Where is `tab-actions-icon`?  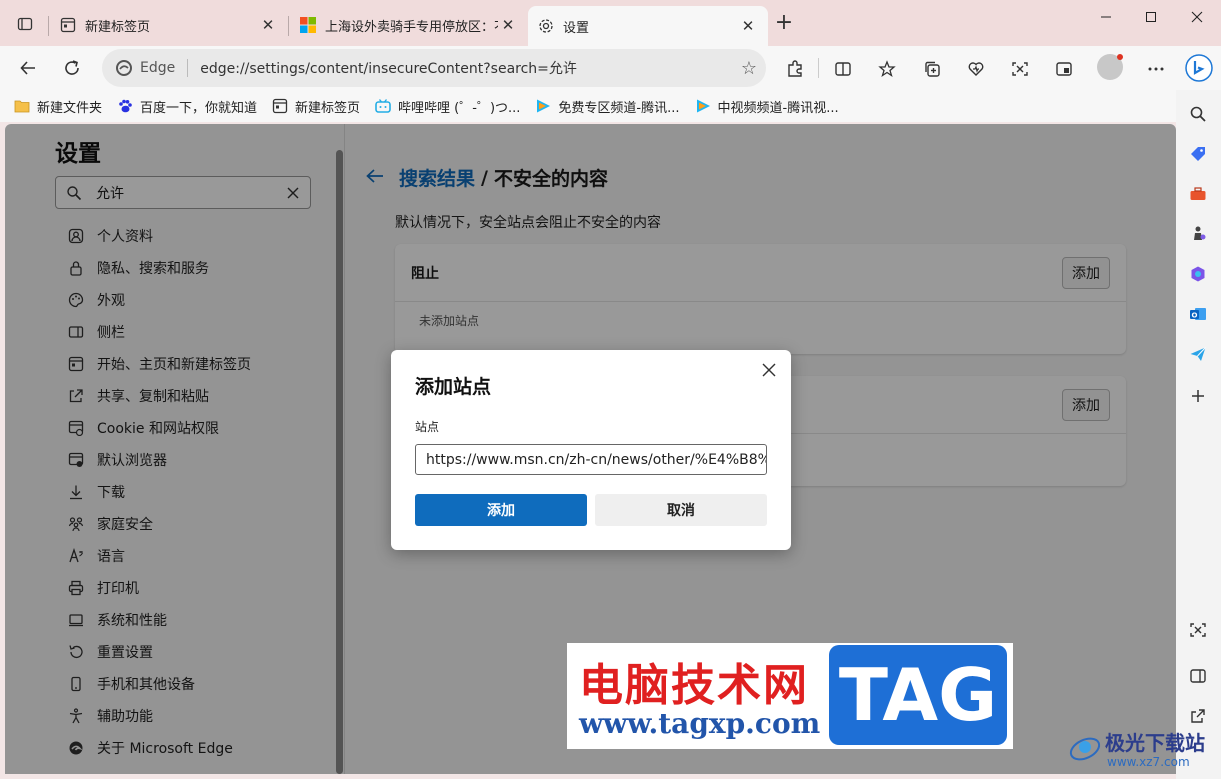 tab-actions-icon is located at coordinates (25, 24).